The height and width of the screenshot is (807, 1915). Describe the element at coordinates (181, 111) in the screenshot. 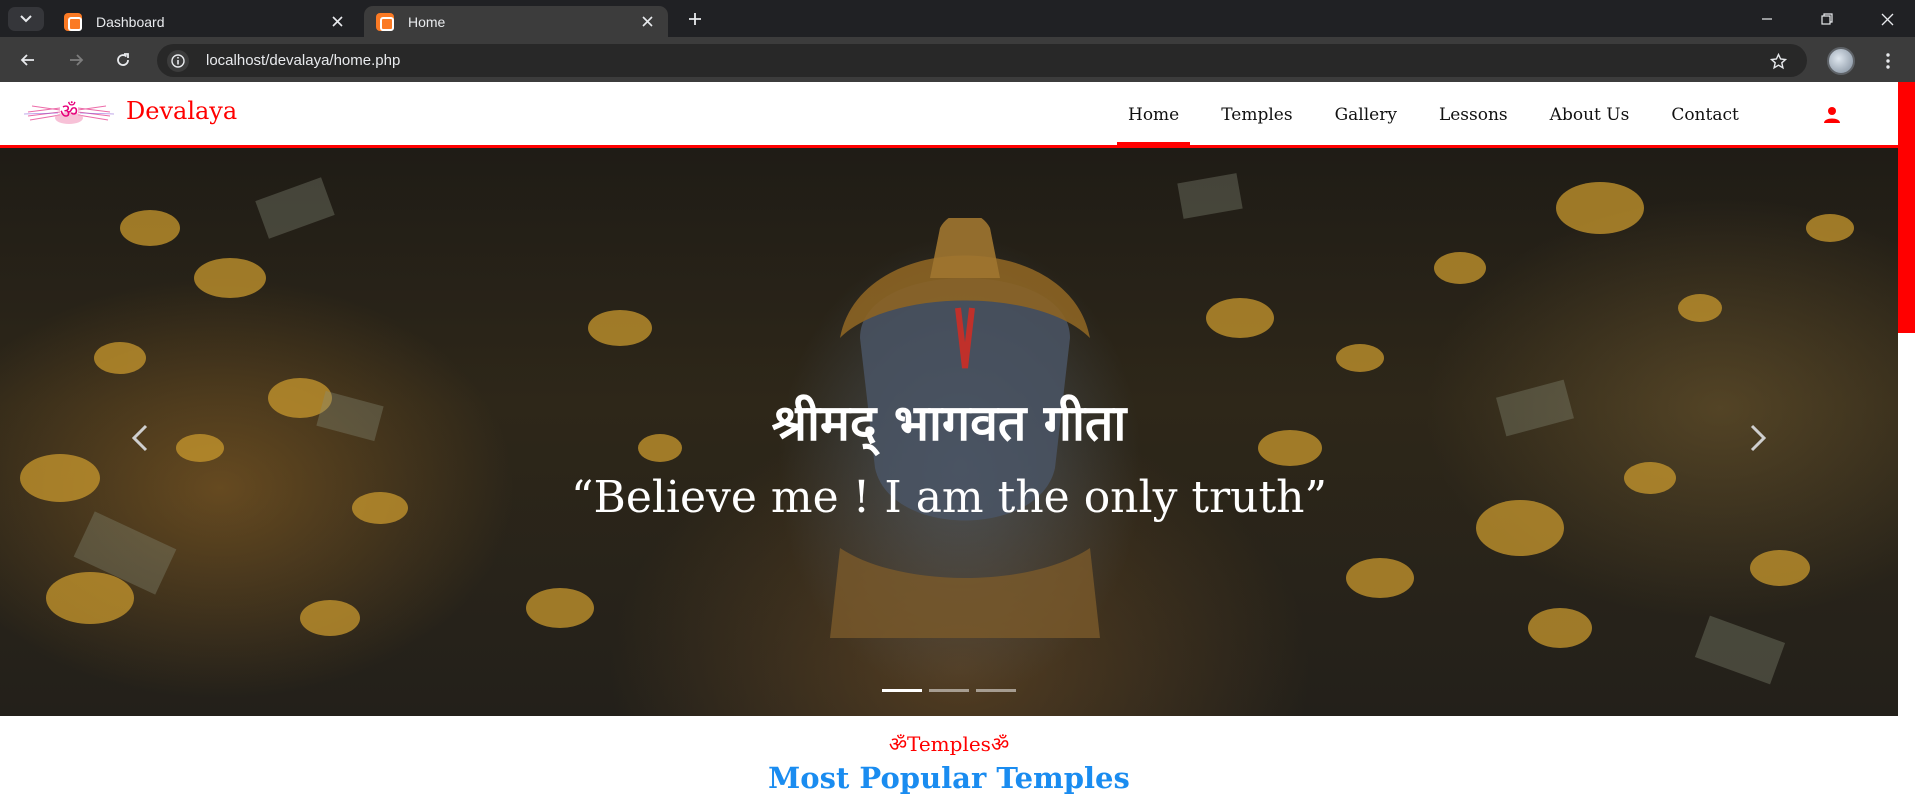

I see `brand-name: Devalaya` at that location.